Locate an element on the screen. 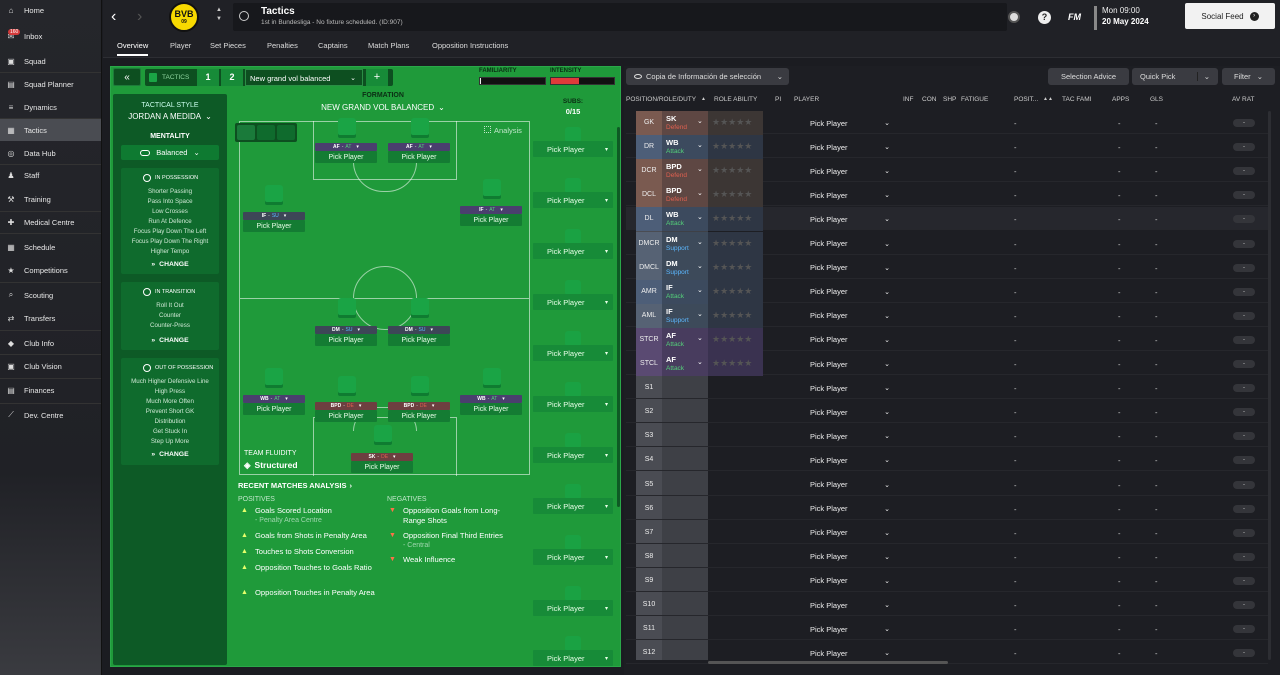 This screenshot has width=1280, height=675. add-tactic-button: + is located at coordinates (377, 77).